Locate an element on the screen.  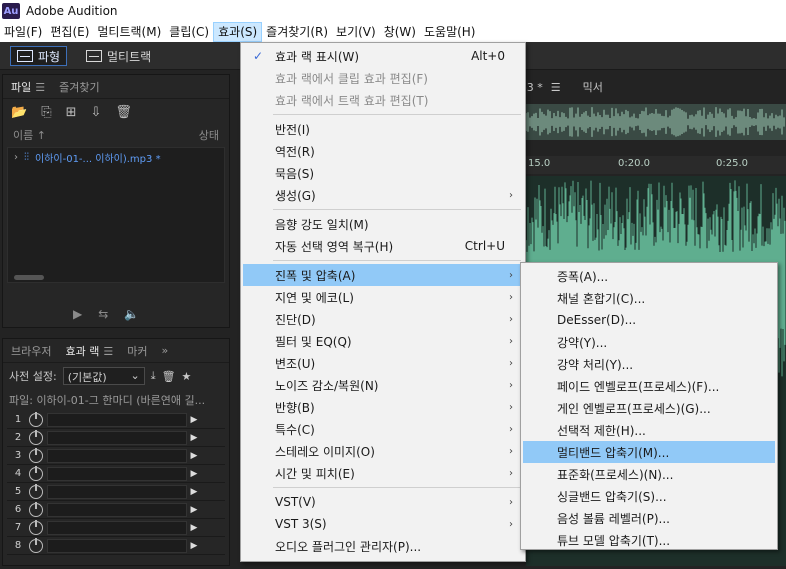
delete-preset-icon: 🗑 is located at coordinates (169, 376).